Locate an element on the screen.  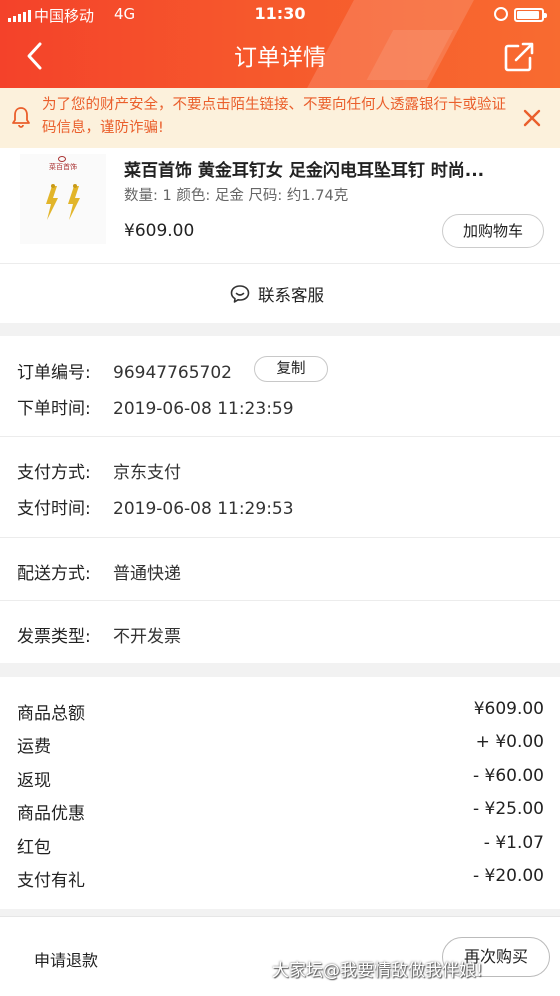
delivery-label: 配送方式: is located at coordinates (54, 574).